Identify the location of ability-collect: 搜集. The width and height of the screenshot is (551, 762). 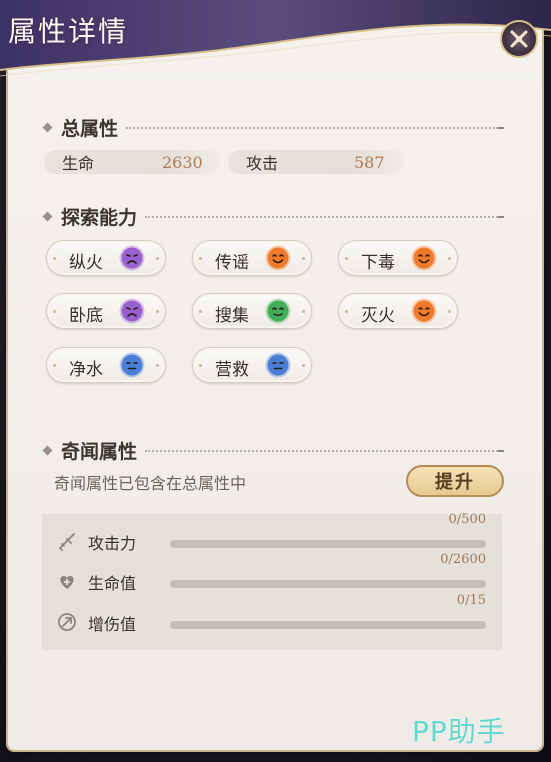
(252, 311).